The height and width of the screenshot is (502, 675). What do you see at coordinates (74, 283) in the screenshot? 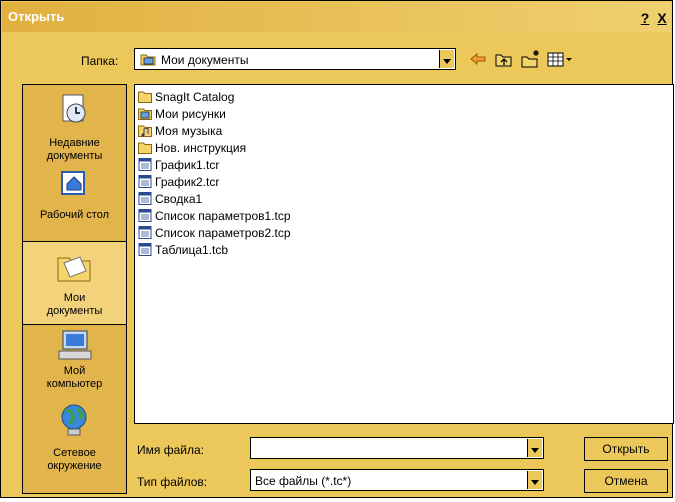
I see `place-my-documents: Мои документы` at bounding box center [74, 283].